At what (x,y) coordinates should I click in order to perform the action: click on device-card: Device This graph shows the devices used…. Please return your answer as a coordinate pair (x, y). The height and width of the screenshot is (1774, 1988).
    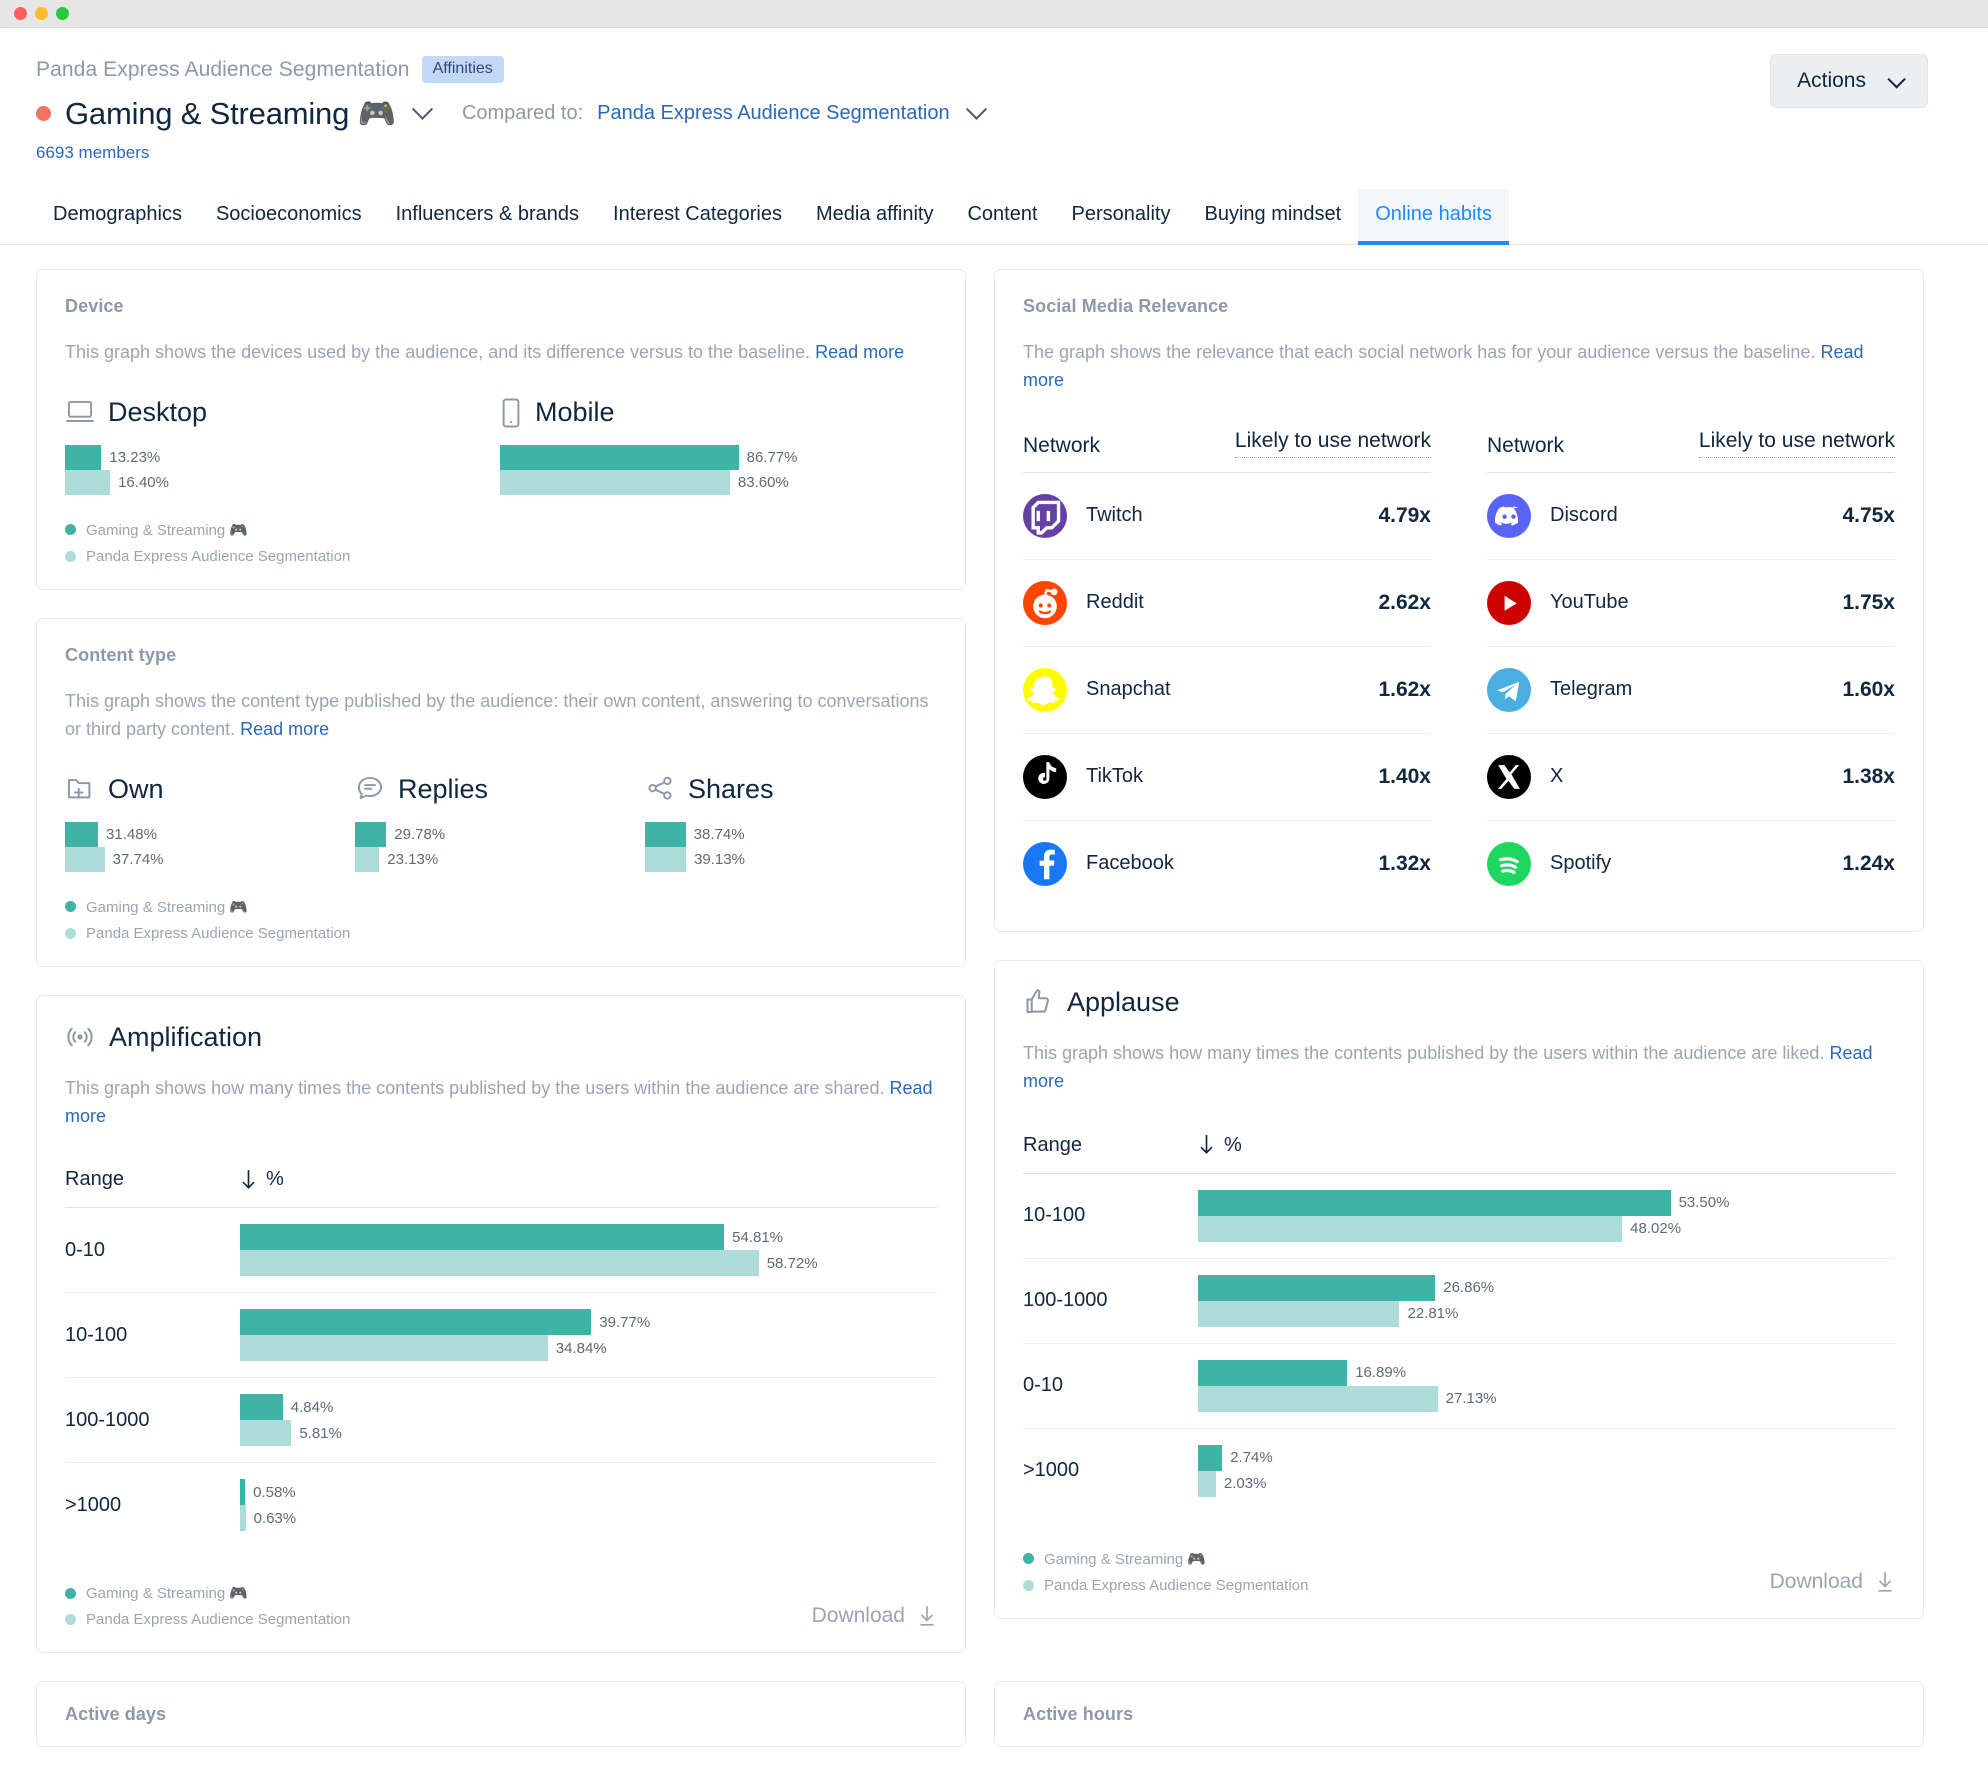
    Looking at the image, I should click on (501, 429).